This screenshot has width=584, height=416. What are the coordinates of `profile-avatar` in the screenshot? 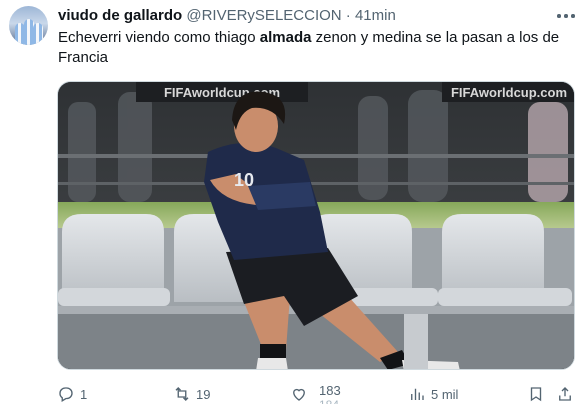 It's located at (28, 25).